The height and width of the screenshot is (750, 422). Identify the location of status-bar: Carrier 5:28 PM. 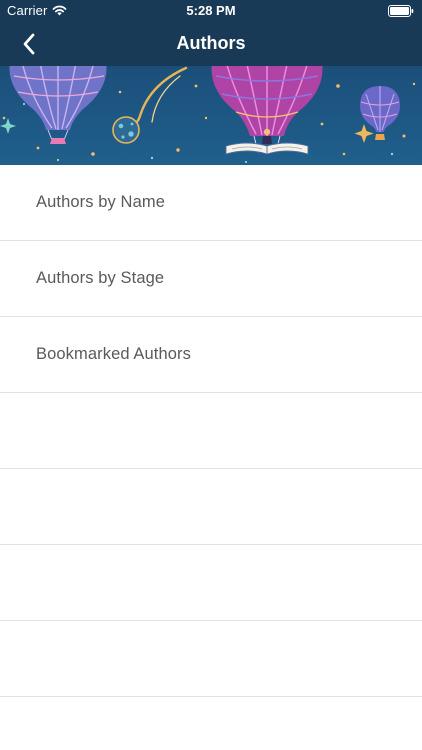
(211, 11).